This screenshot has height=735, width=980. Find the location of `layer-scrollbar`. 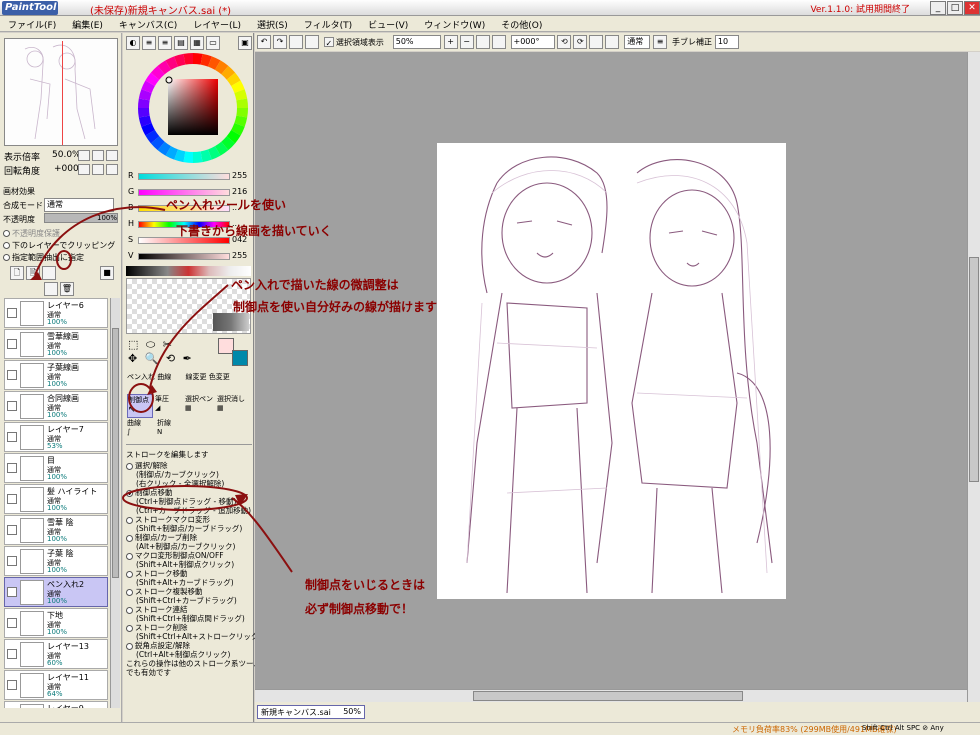

layer-scrollbar is located at coordinates (115, 503).